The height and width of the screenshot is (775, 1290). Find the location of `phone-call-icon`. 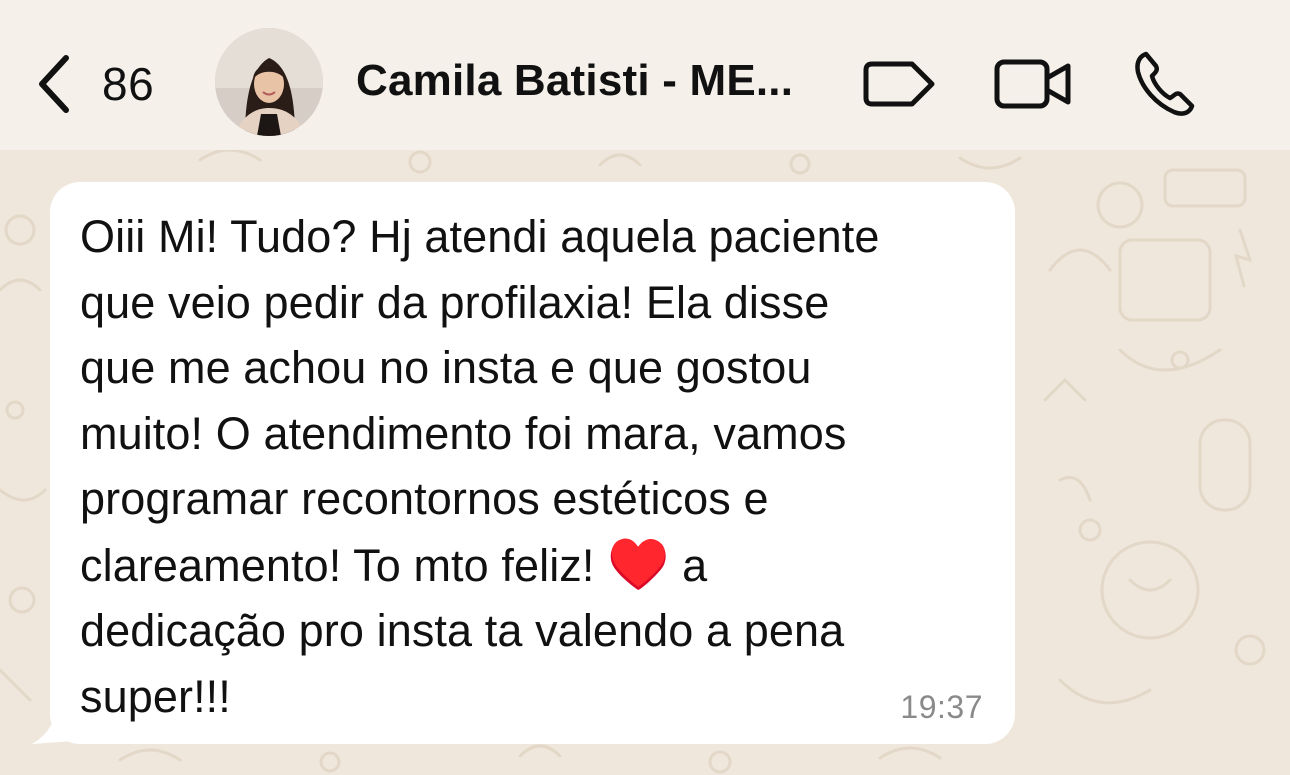

phone-call-icon is located at coordinates (1165, 83).